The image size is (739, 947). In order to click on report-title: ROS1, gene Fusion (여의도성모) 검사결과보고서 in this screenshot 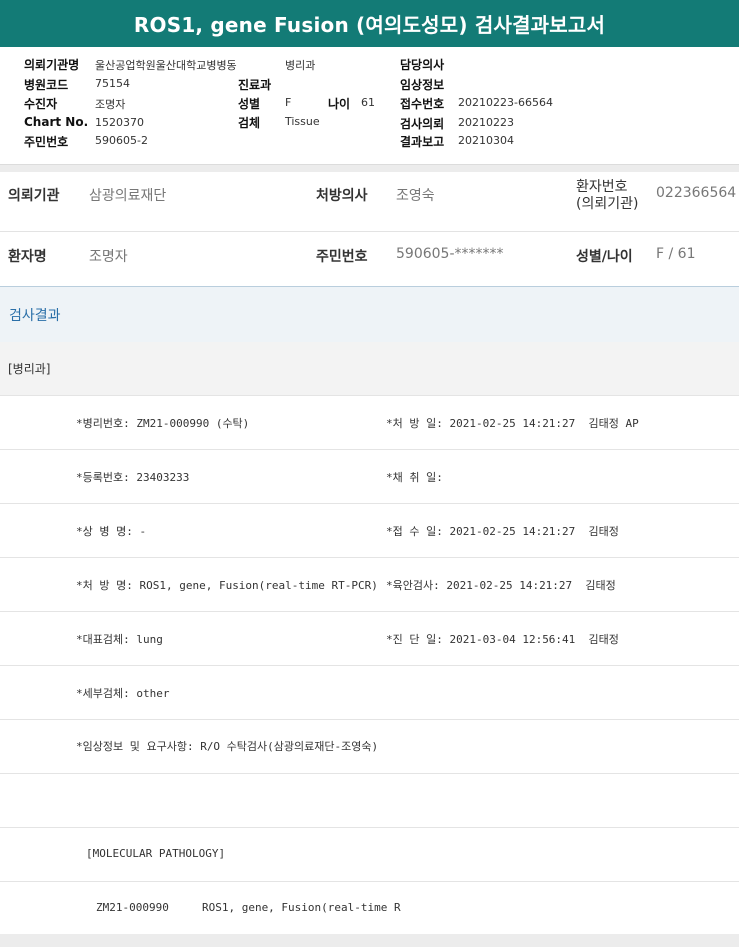, I will do `click(369, 23)`.